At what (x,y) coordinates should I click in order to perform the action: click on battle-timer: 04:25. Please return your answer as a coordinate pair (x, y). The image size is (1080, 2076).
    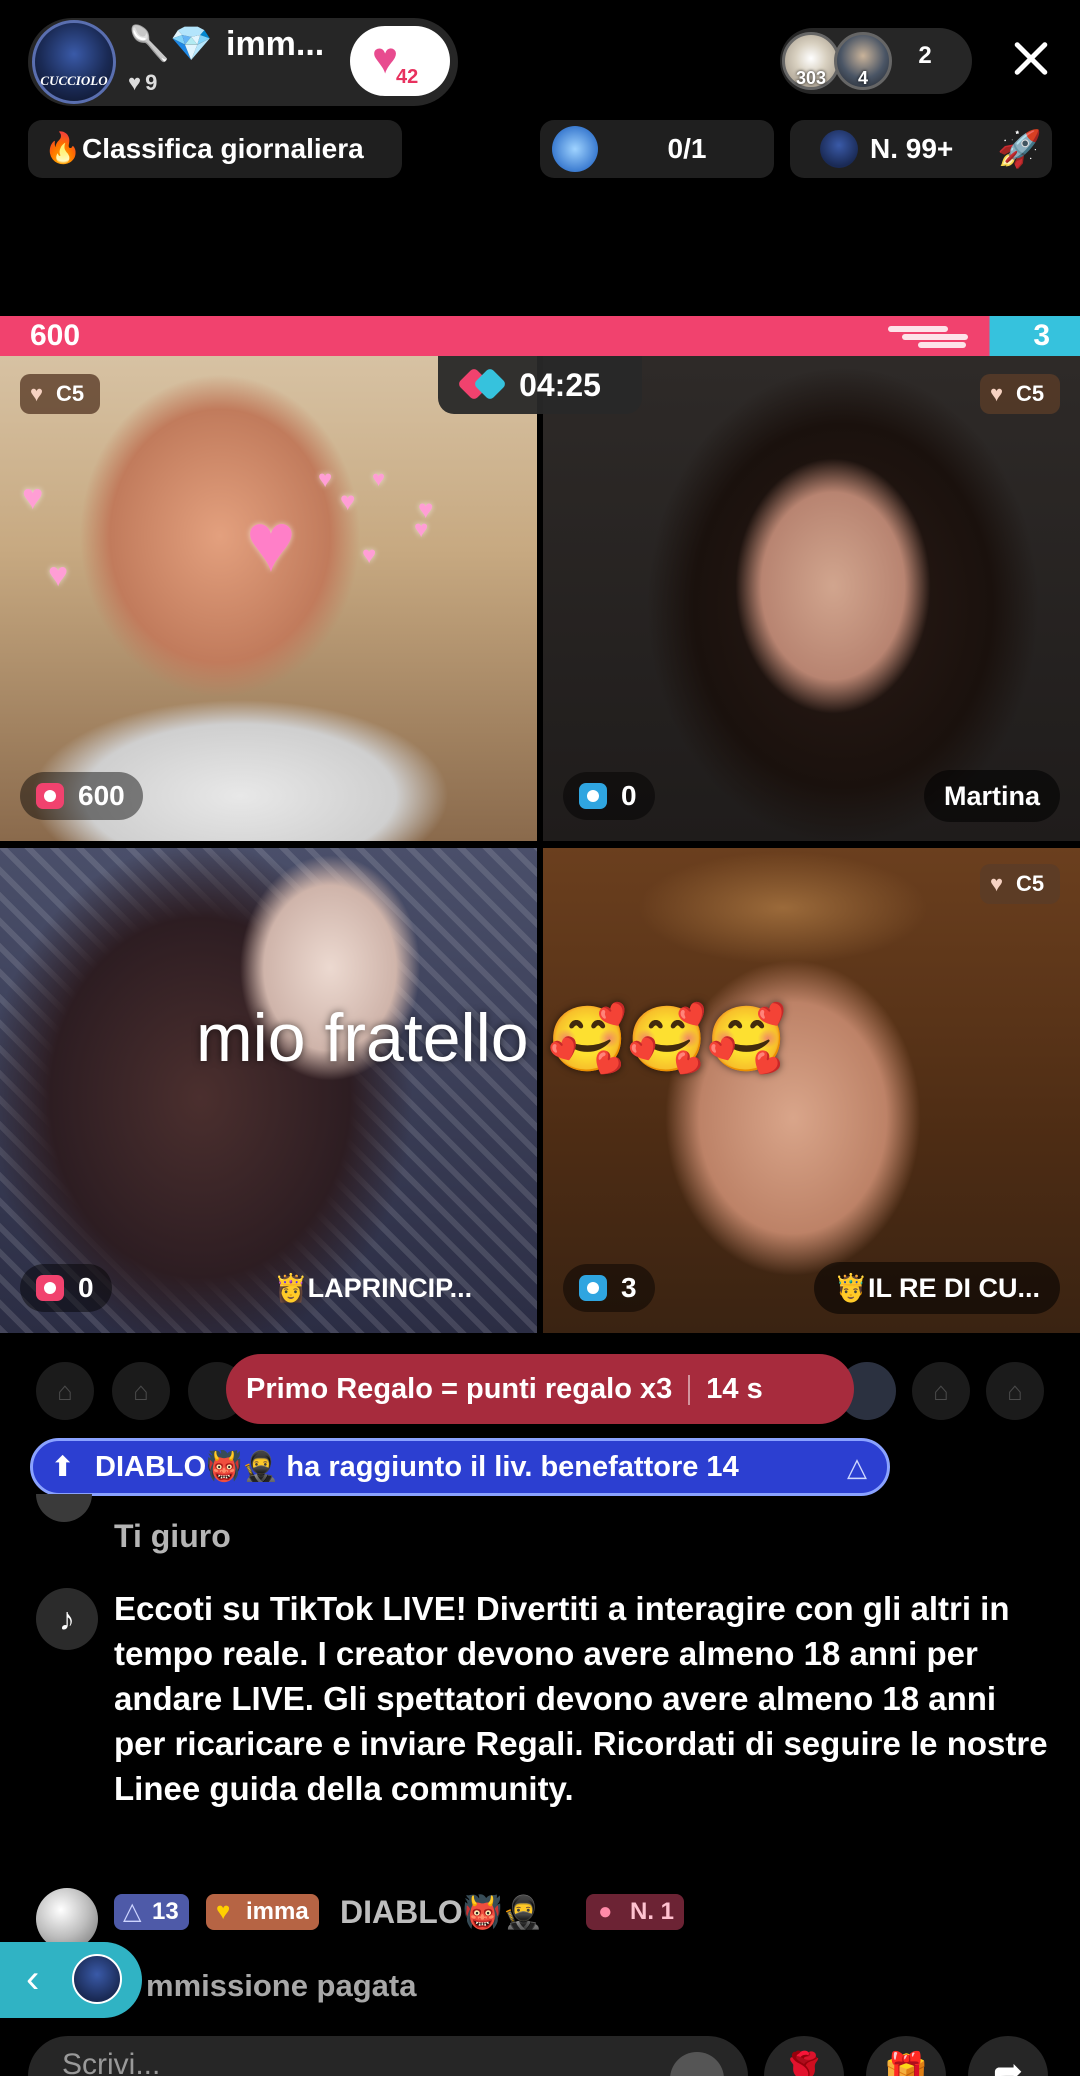
    Looking at the image, I should click on (540, 385).